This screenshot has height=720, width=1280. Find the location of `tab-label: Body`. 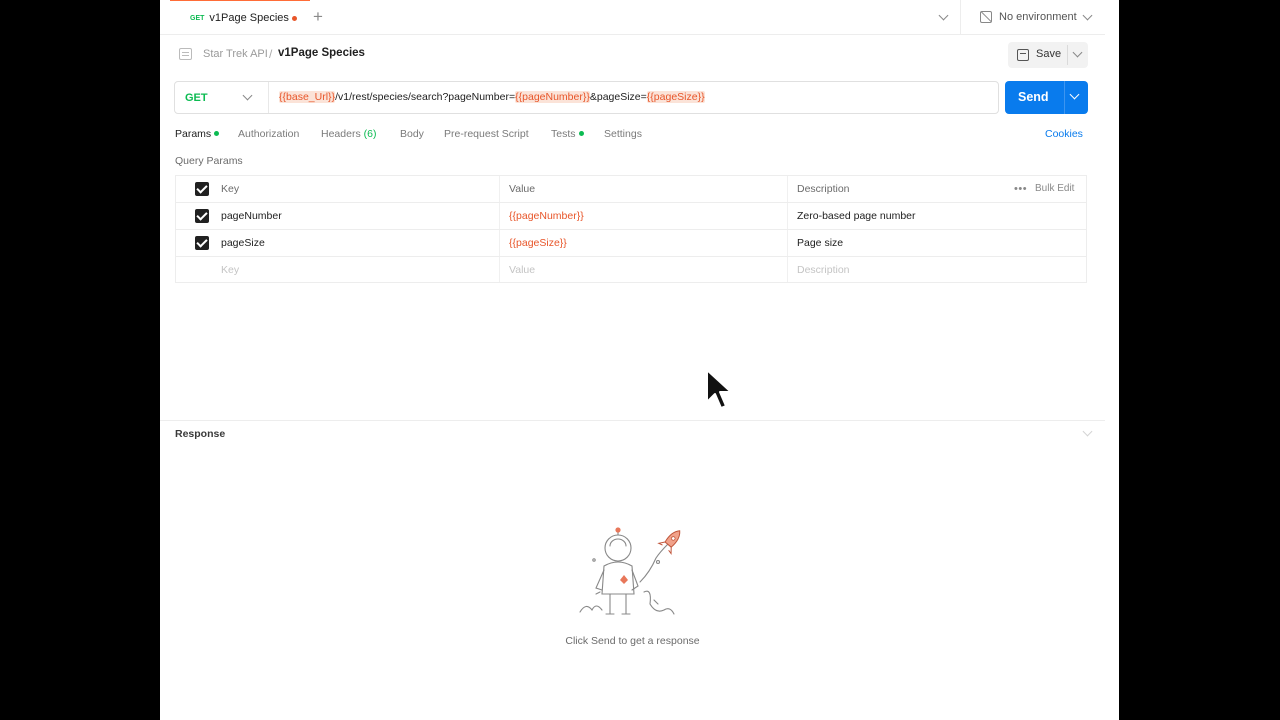

tab-label: Body is located at coordinates (412, 134).